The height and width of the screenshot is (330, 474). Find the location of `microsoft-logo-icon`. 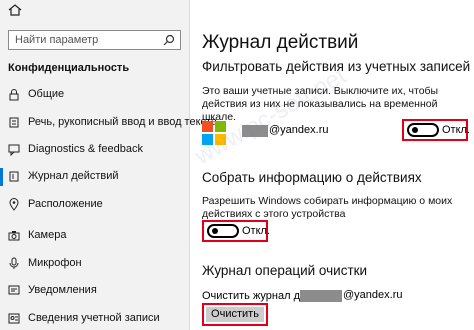

microsoft-logo-icon is located at coordinates (214, 133).